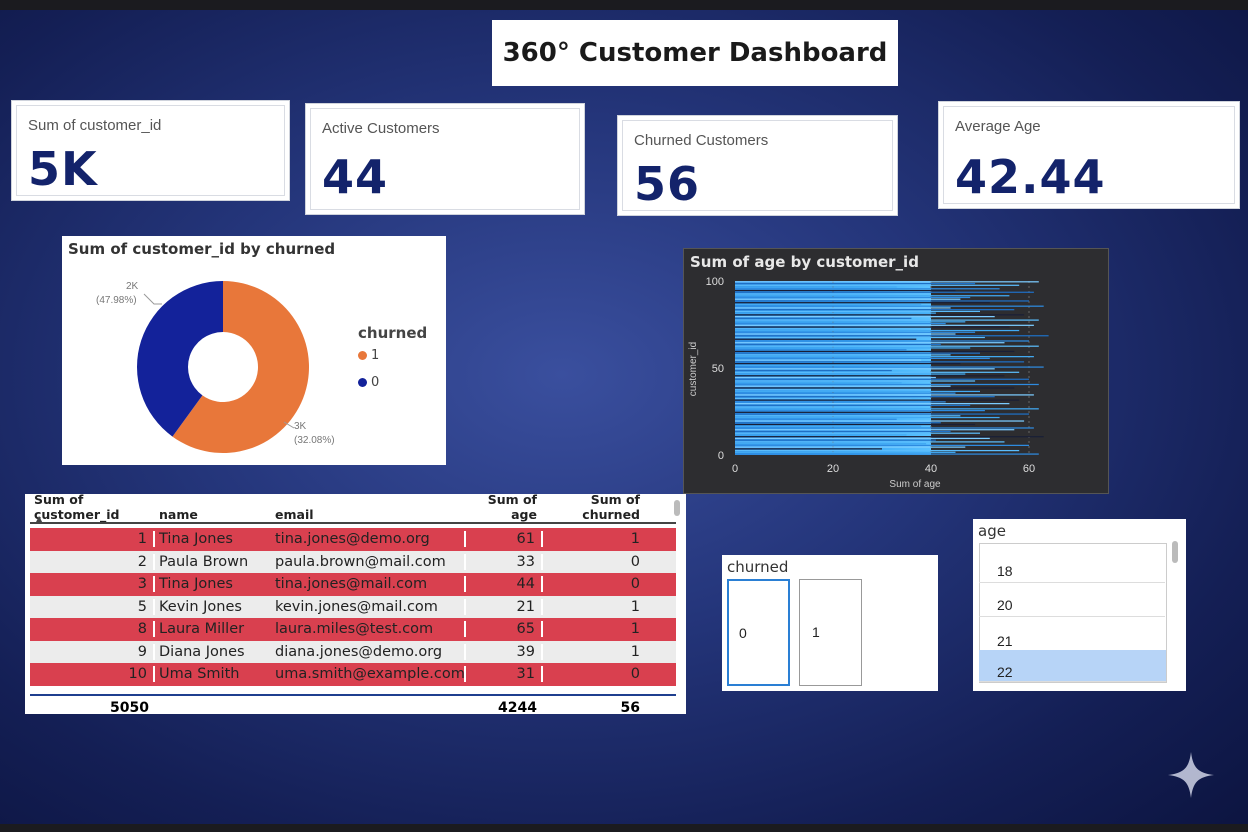 This screenshot has height=832, width=1248. Describe the element at coordinates (1072, 603) in the screenshot. I see `age-option-20: 20` at that location.